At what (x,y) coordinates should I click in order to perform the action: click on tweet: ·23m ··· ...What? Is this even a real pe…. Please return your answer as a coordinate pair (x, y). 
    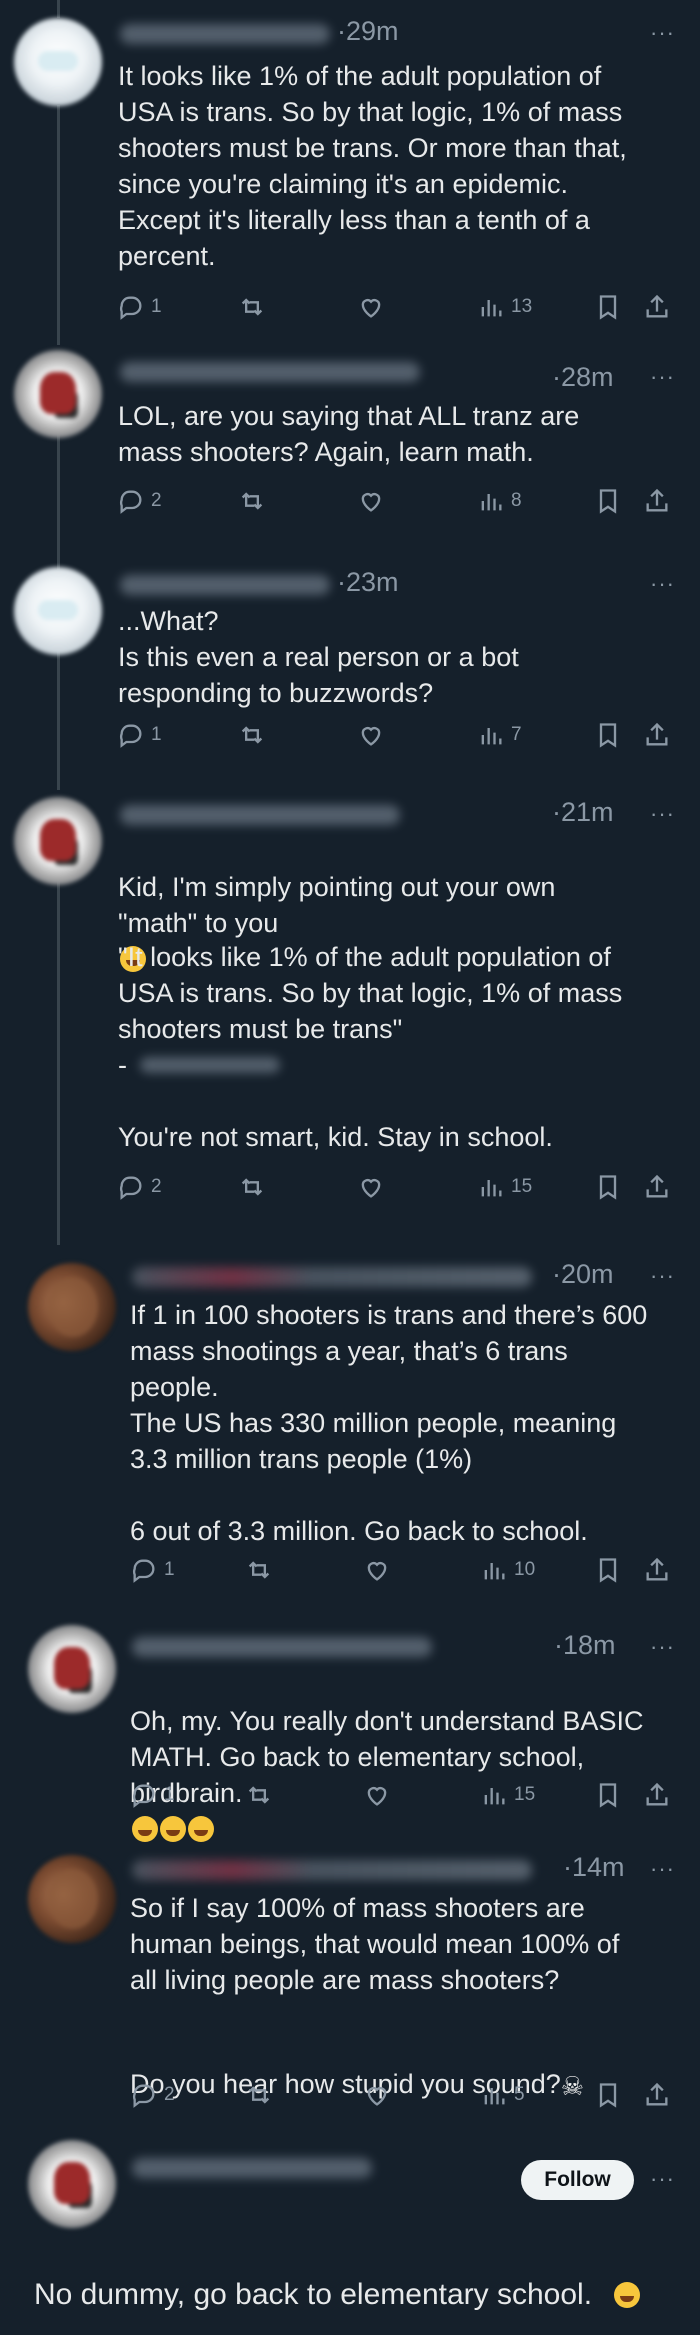
    Looking at the image, I should click on (350, 672).